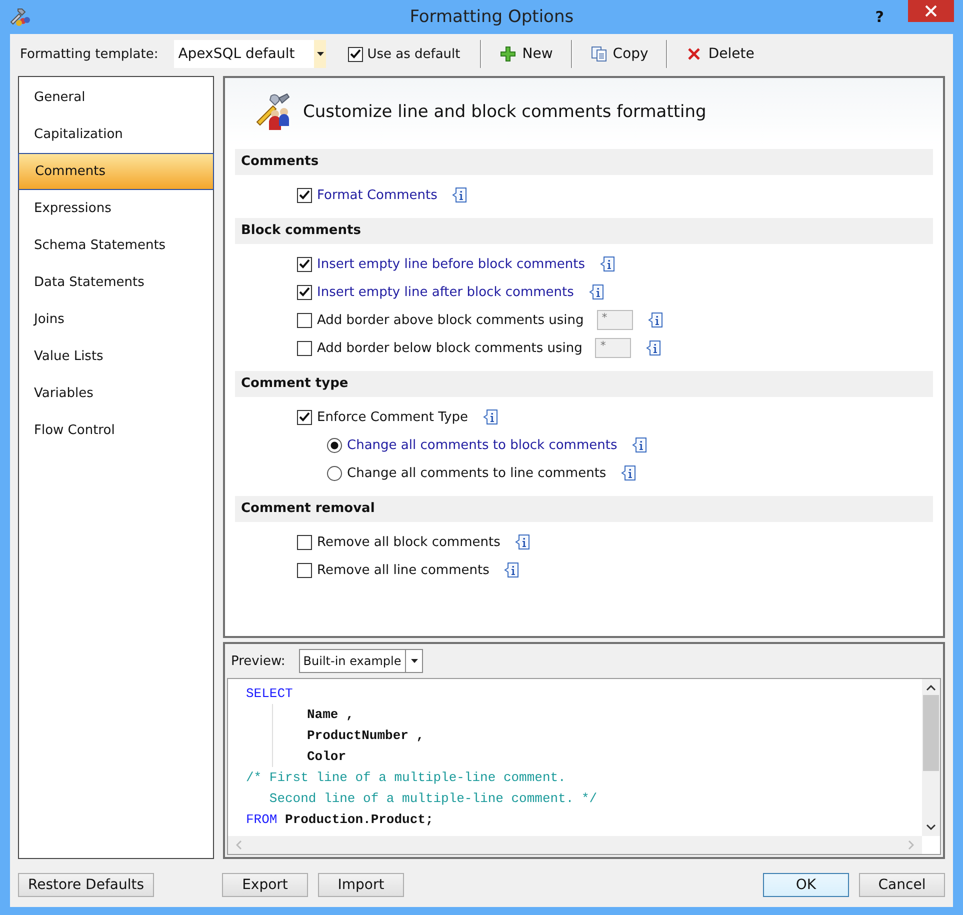  I want to click on option-label: Add border below block comments using, so click(449, 348).